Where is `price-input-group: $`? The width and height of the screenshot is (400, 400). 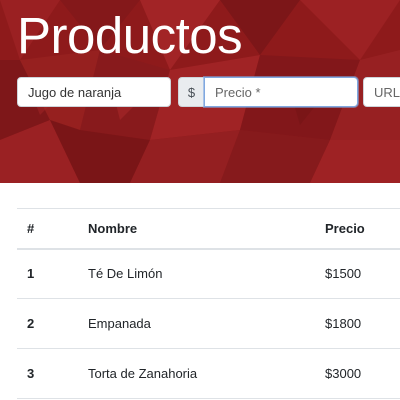 price-input-group: $ is located at coordinates (268, 92).